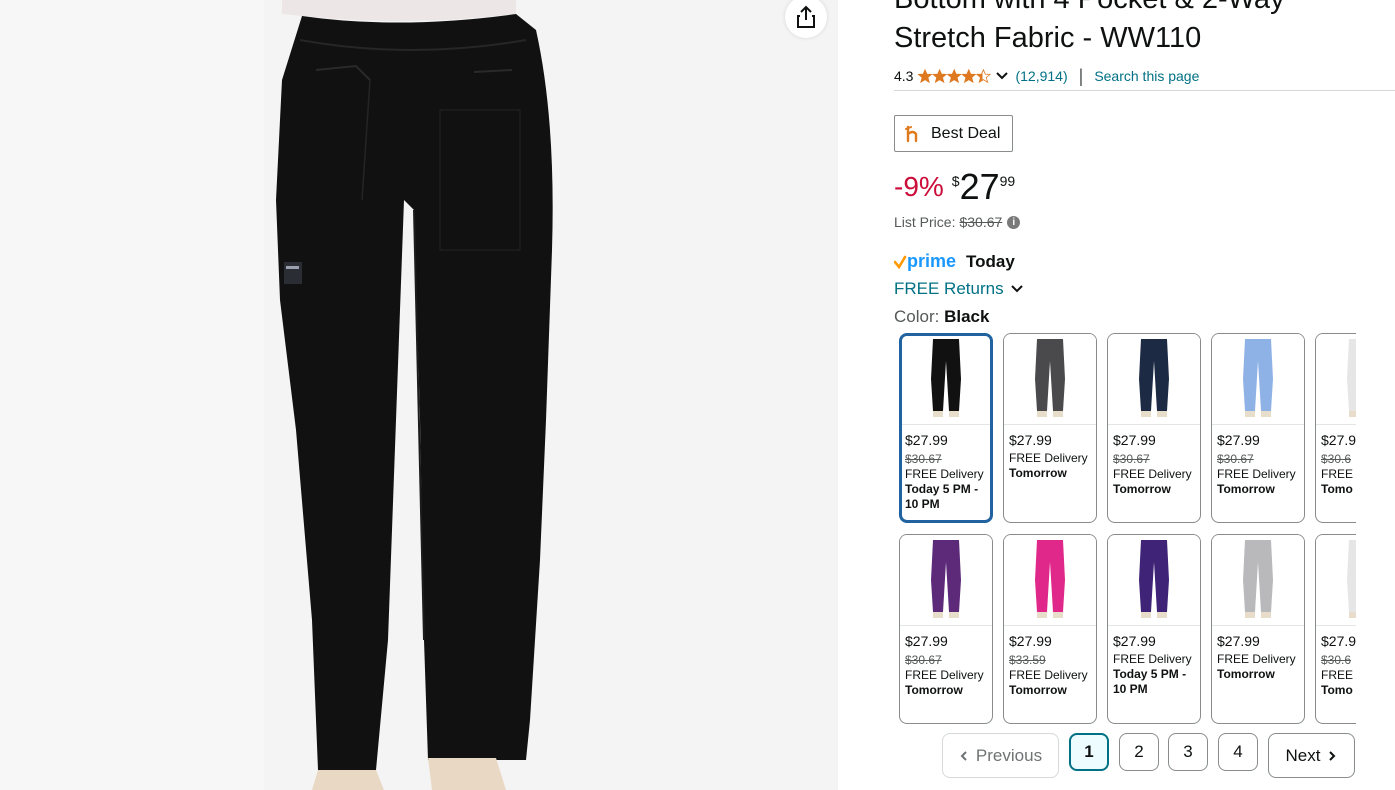 The height and width of the screenshot is (790, 1395). I want to click on price-row: -9% $ 27 99, so click(954, 187).